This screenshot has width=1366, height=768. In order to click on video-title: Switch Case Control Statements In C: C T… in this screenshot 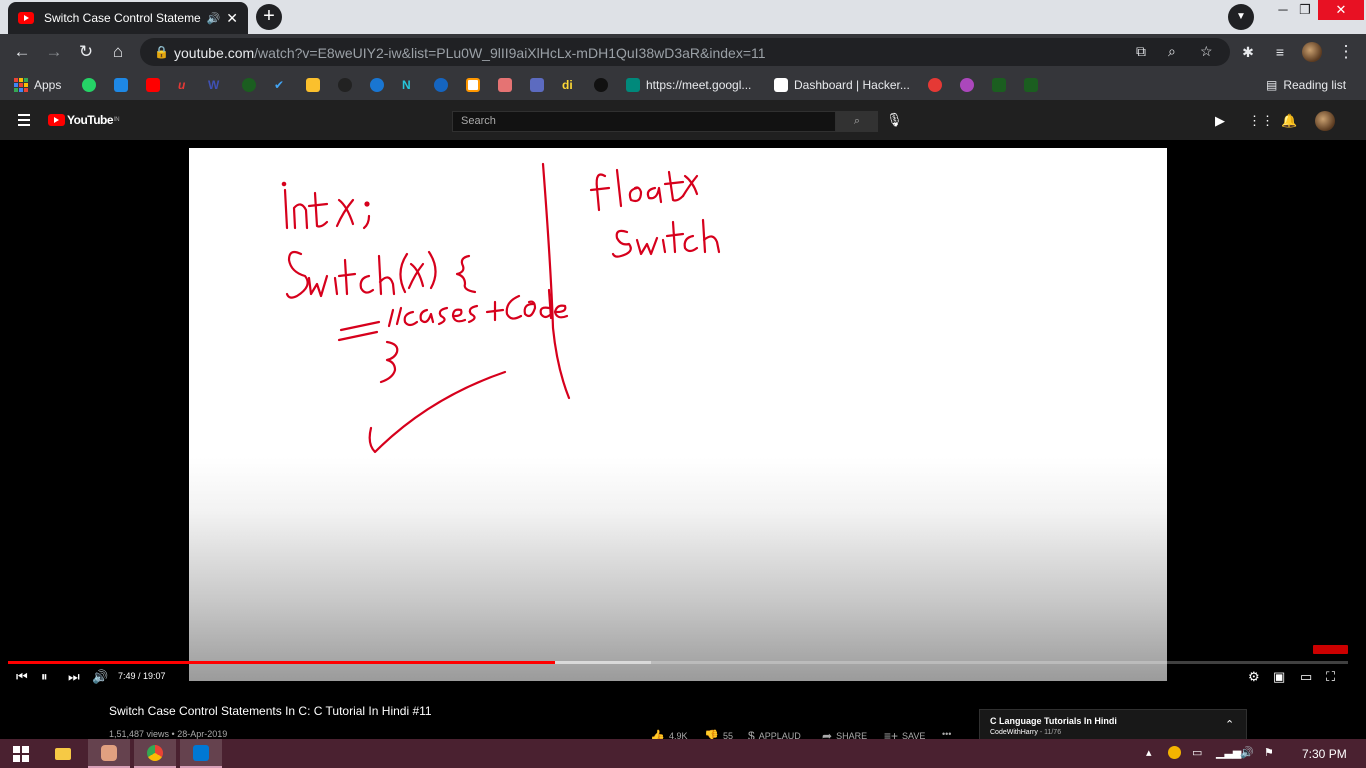, I will do `click(270, 711)`.